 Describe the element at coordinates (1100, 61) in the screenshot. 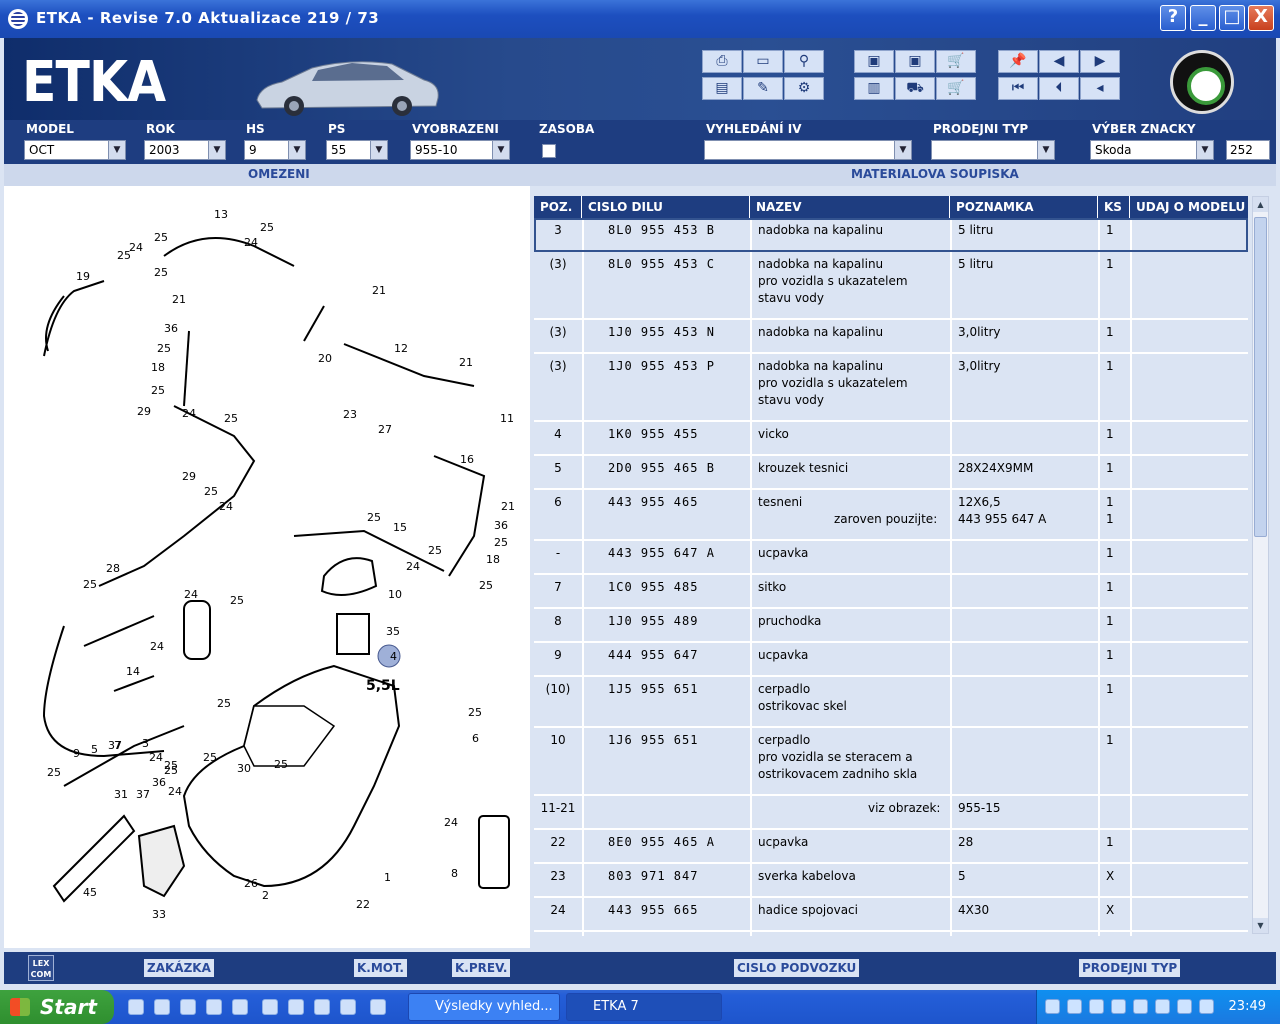

I see `next-page-icon: ▶` at that location.